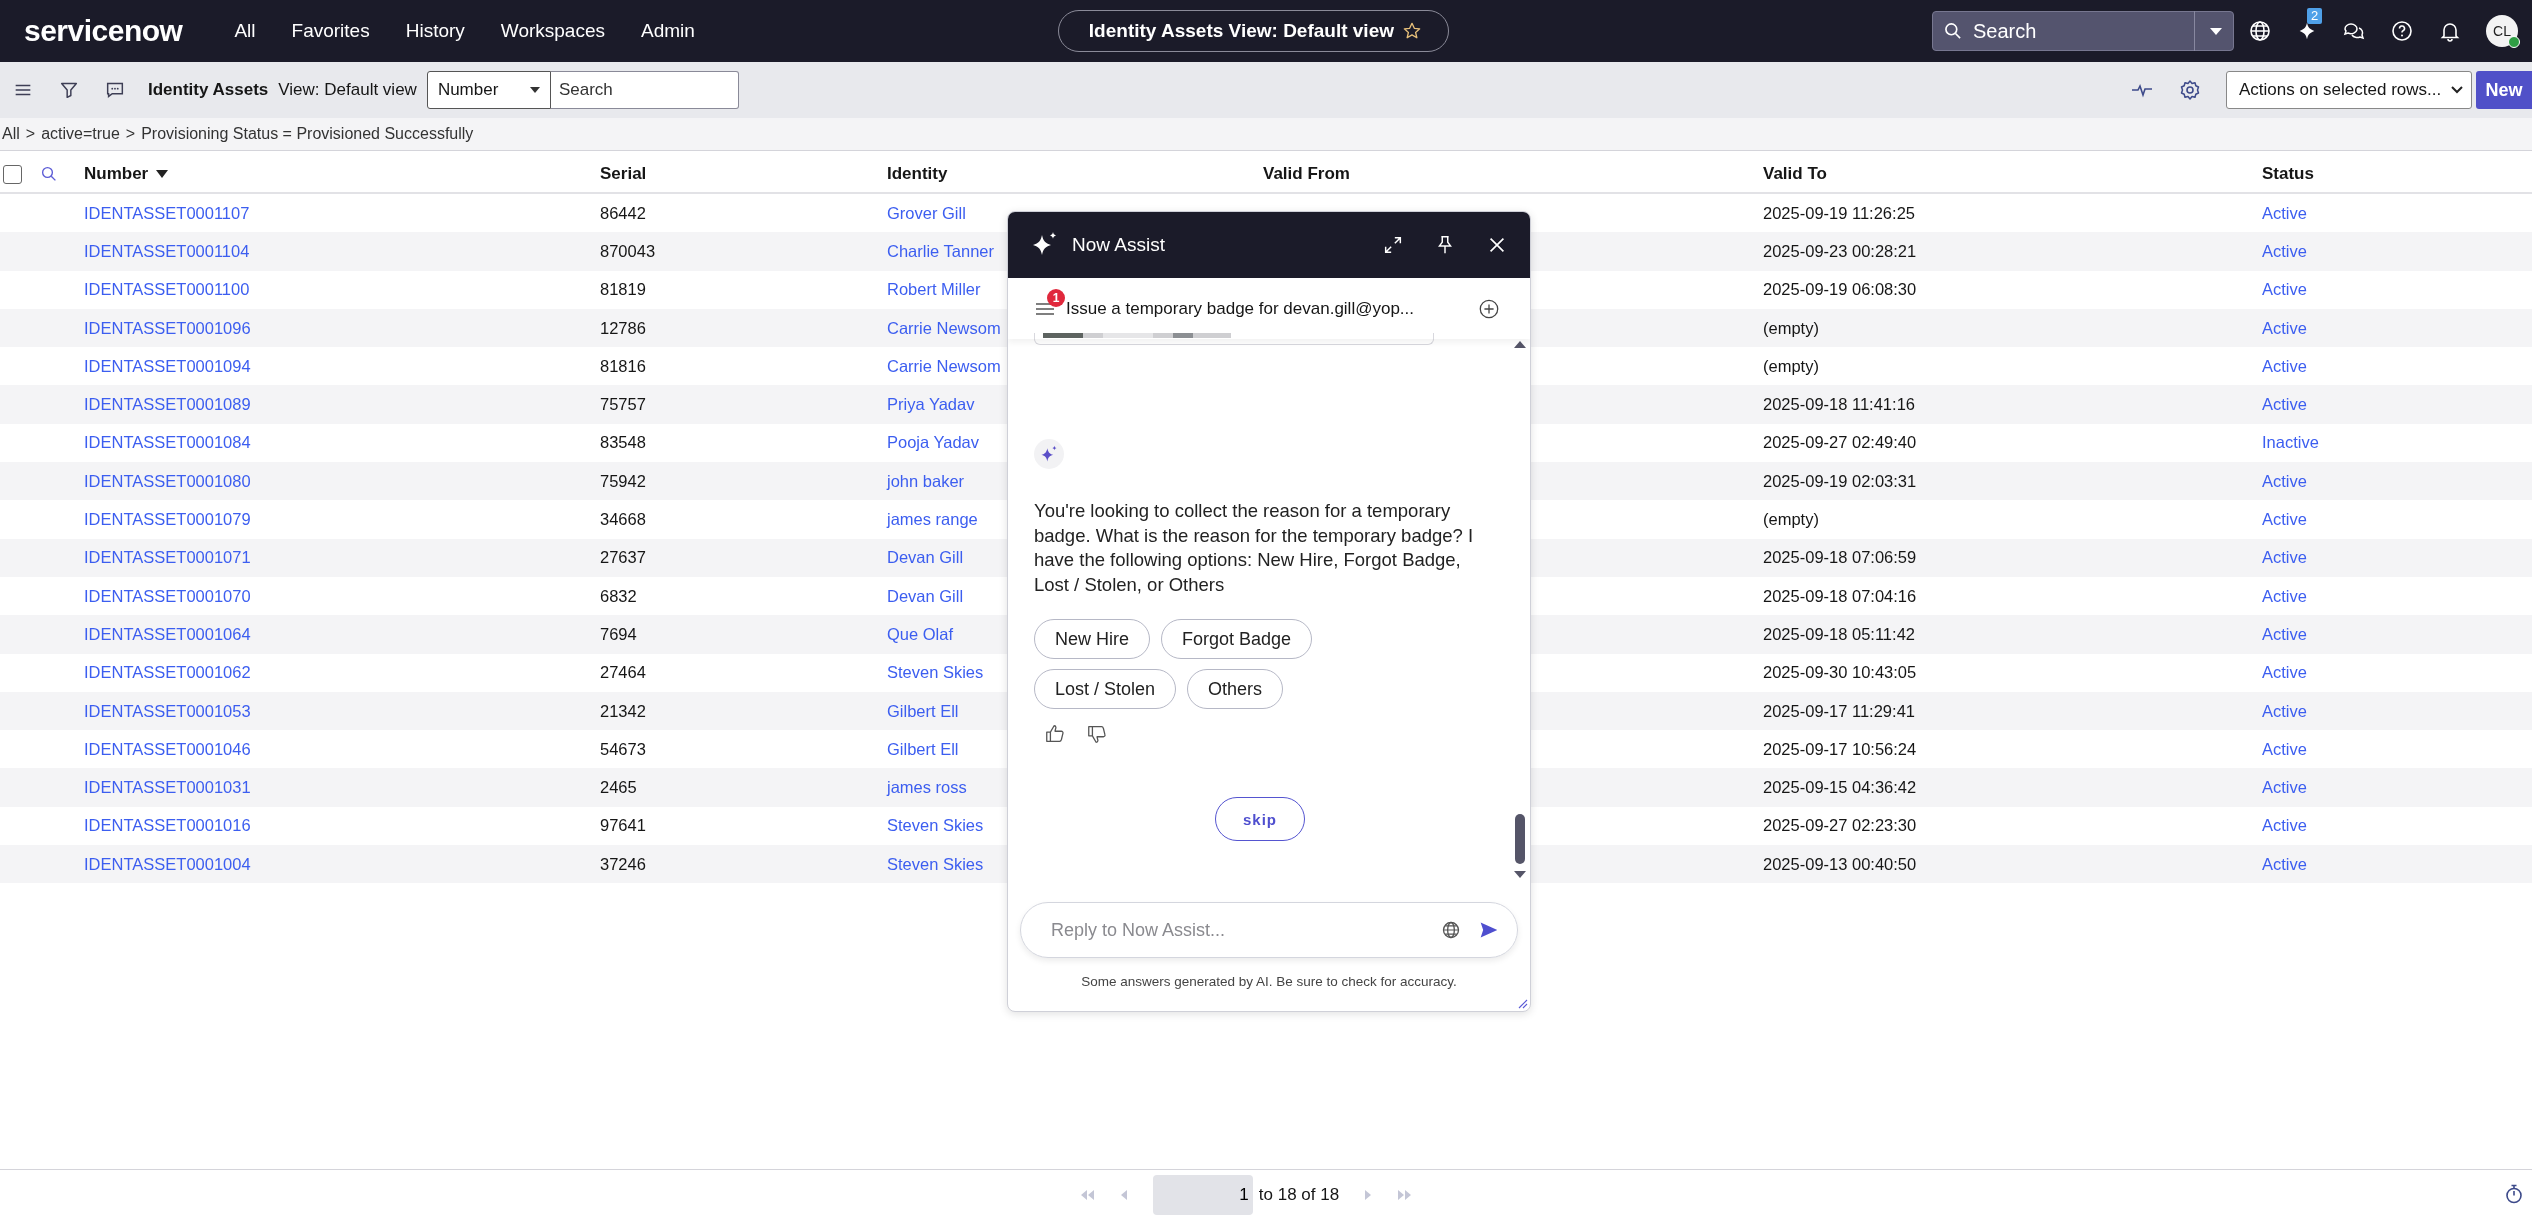  Describe the element at coordinates (1522, 1003) in the screenshot. I see `resize-handle` at that location.